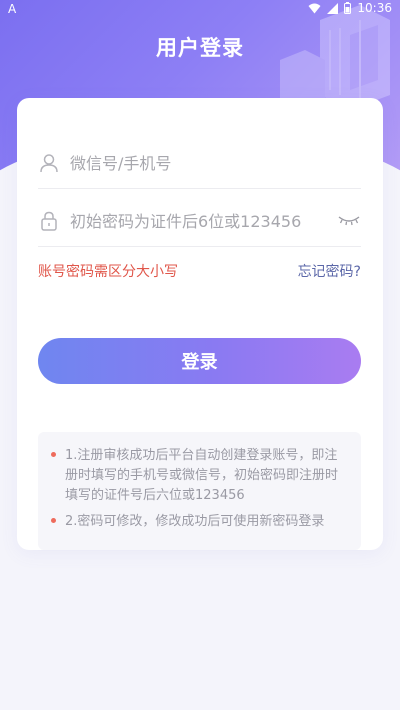 The image size is (400, 710). What do you see at coordinates (49, 221) in the screenshot?
I see `lock-icon` at bounding box center [49, 221].